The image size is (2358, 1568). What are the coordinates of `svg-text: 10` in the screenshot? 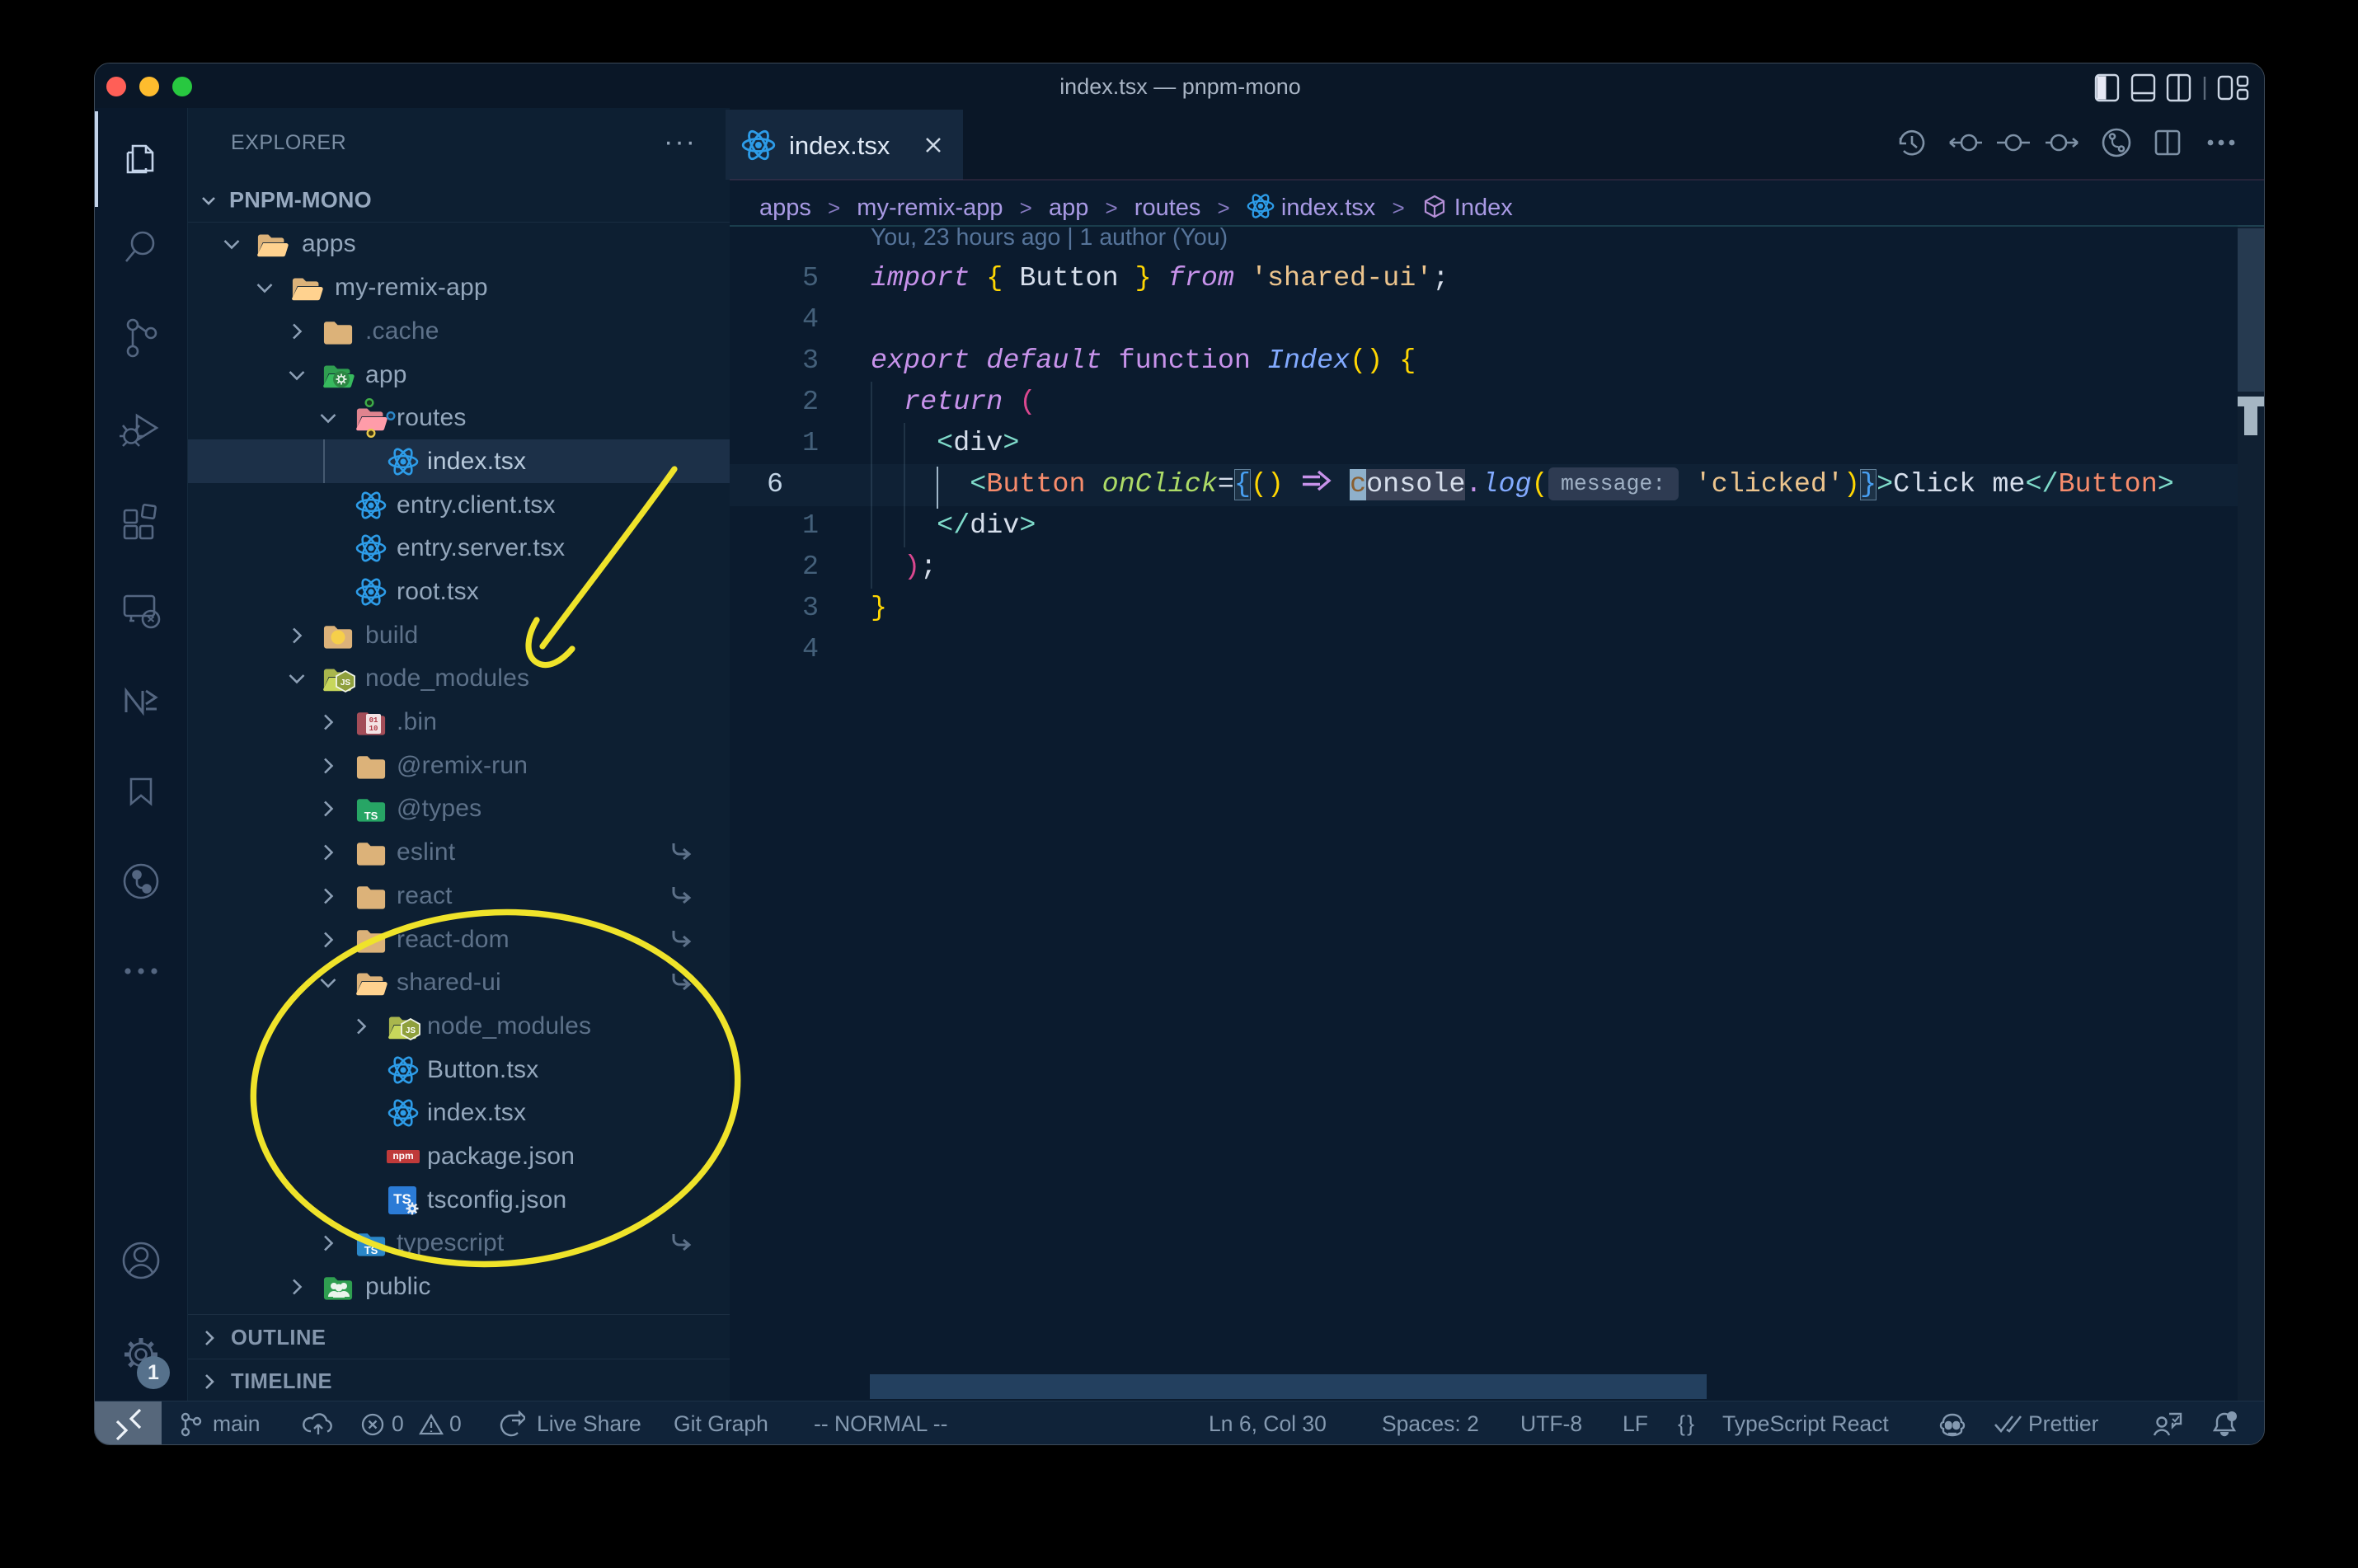 It's located at (374, 729).